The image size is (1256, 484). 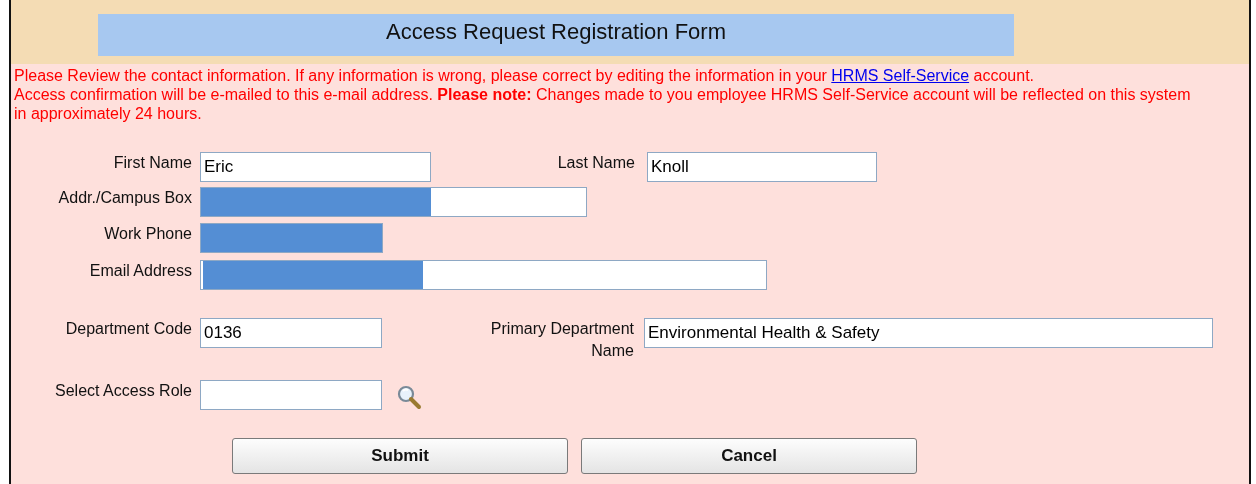 What do you see at coordinates (749, 456) in the screenshot?
I see `cancel-button: Cancel` at bounding box center [749, 456].